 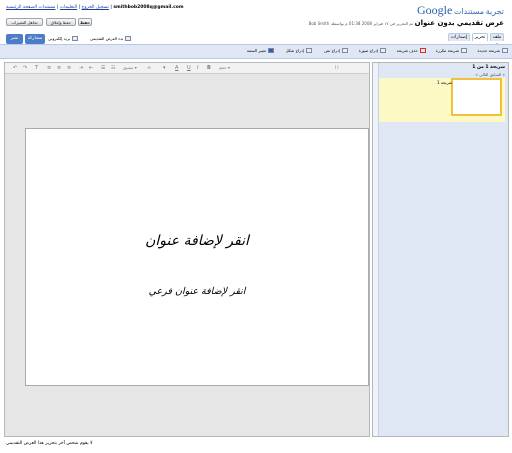 I want to click on slide-nav: « السابق التالي », so click(x=490, y=74).